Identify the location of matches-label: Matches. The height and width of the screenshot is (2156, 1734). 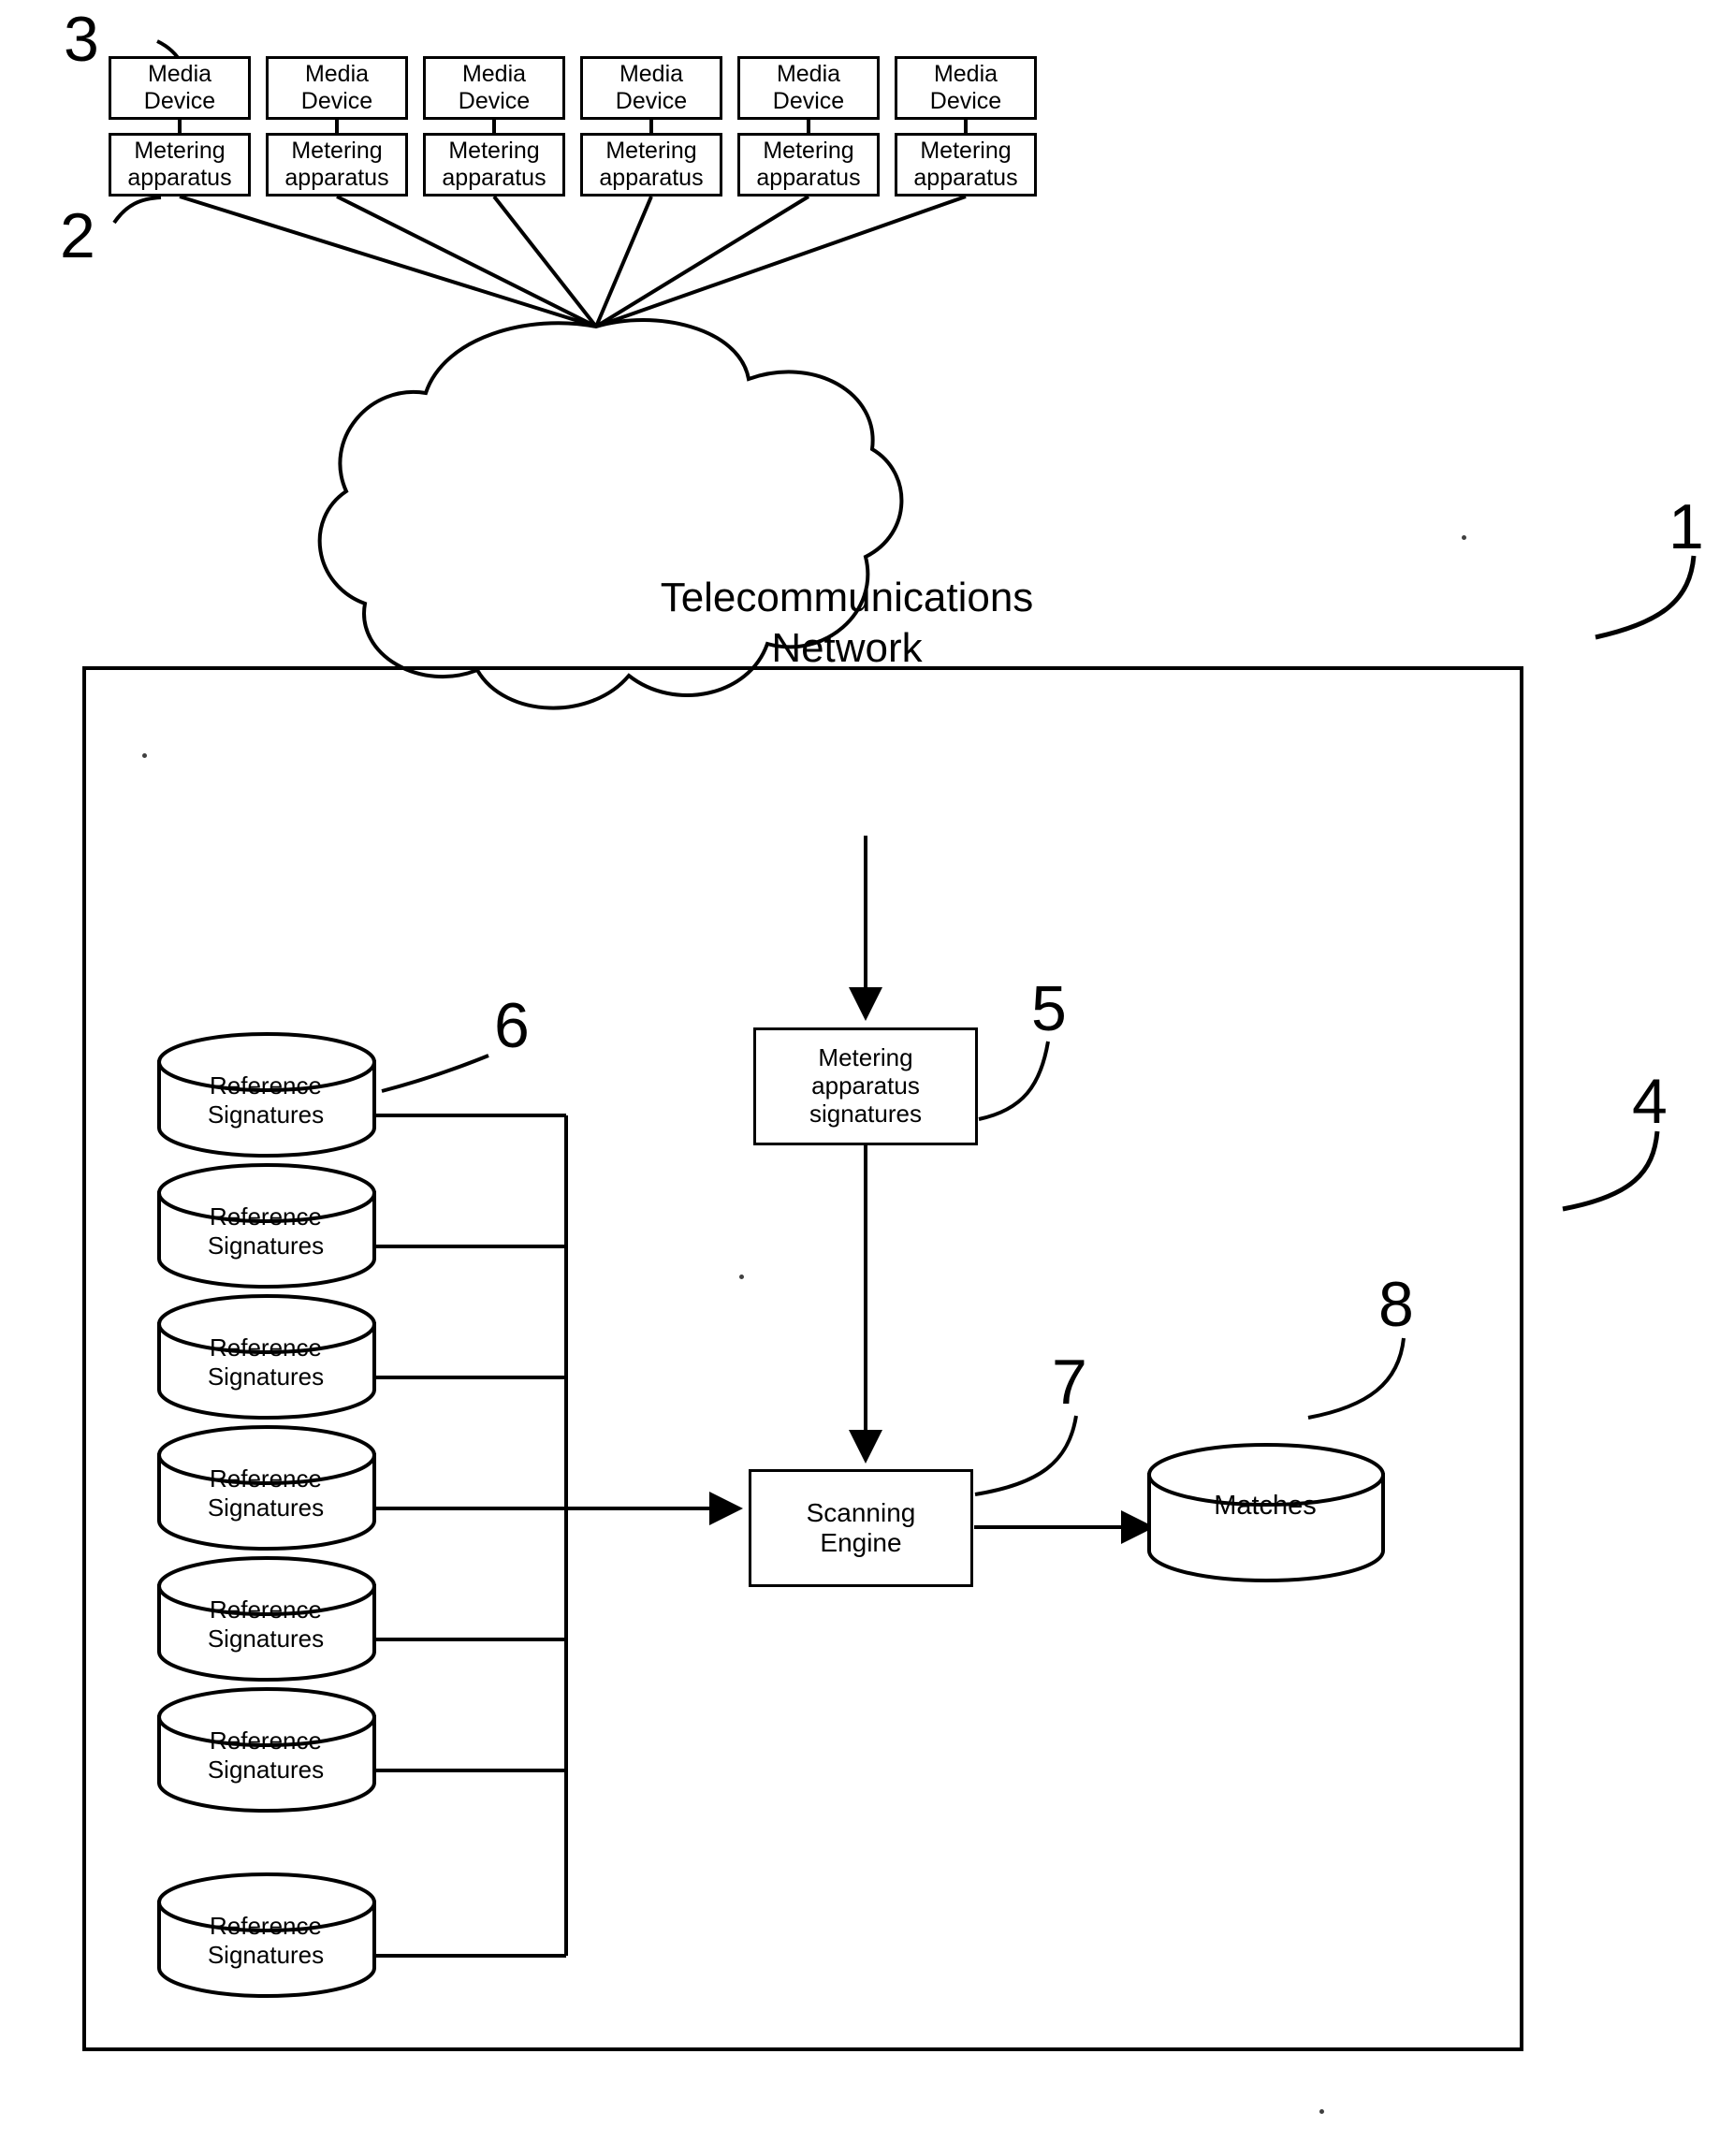
(1265, 1506).